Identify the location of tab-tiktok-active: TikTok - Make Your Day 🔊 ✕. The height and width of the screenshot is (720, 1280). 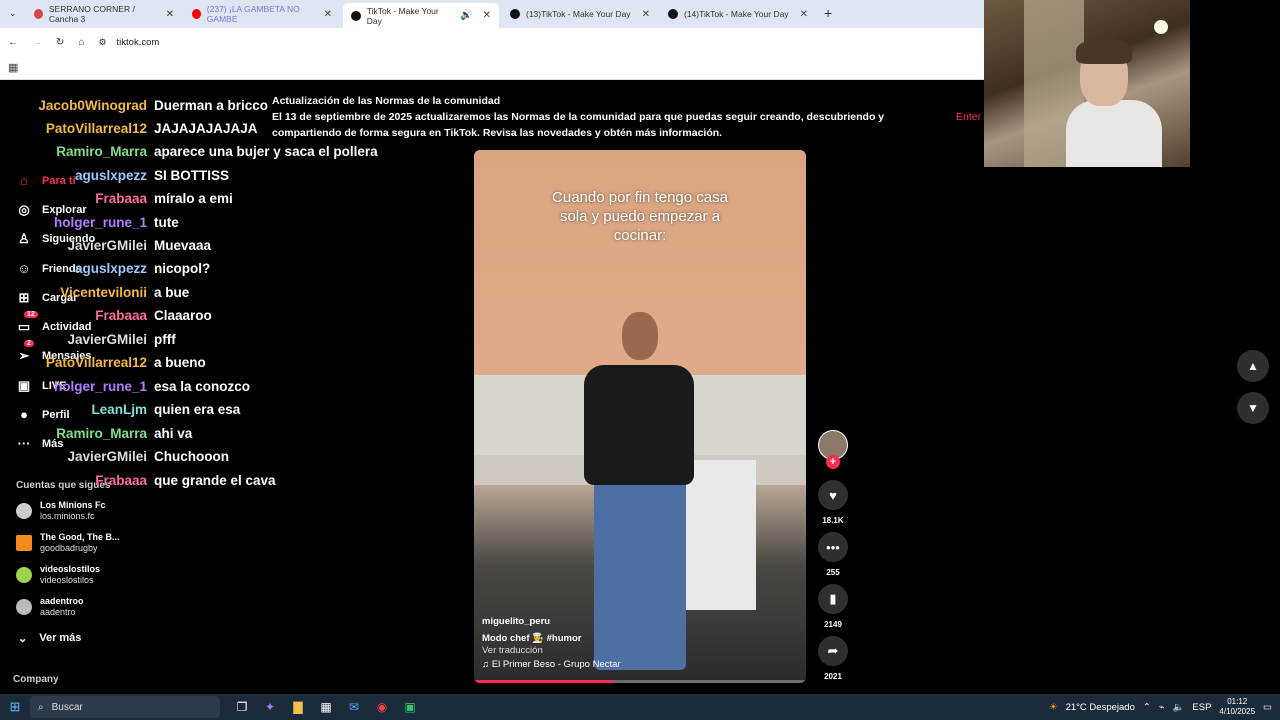
(421, 15).